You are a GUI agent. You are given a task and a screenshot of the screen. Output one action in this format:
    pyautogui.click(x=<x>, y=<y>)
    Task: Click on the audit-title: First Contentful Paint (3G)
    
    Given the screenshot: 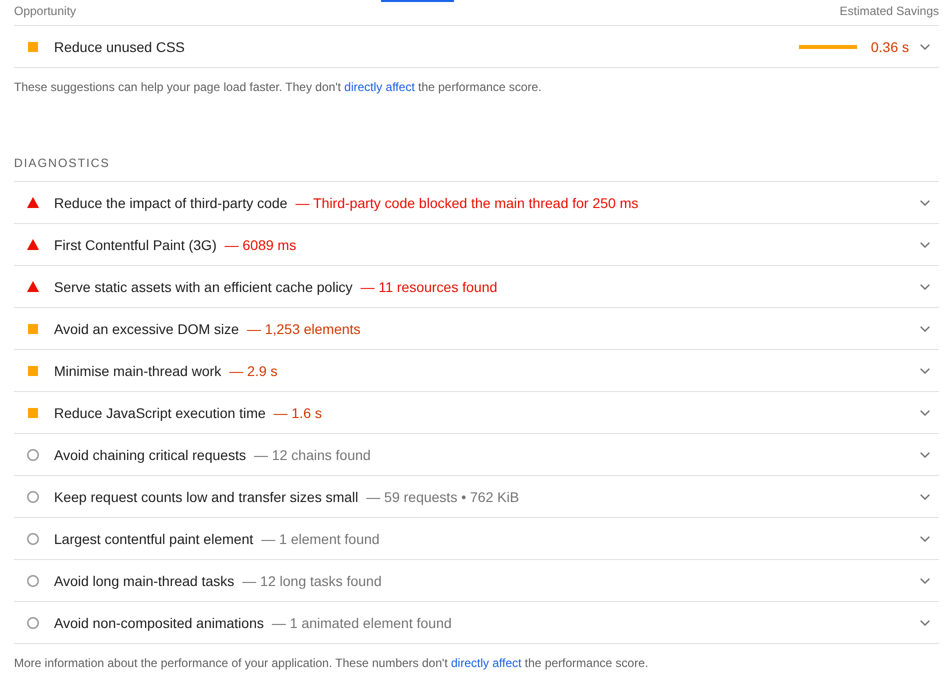 What is the action you would take?
    pyautogui.click(x=135, y=245)
    